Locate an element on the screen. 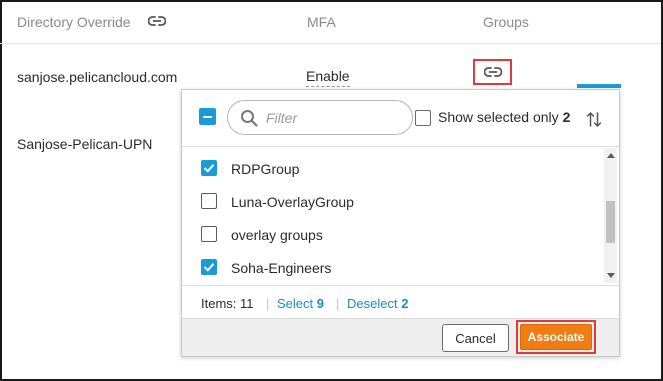  list-item-label: Soha-Engineers is located at coordinates (281, 268).